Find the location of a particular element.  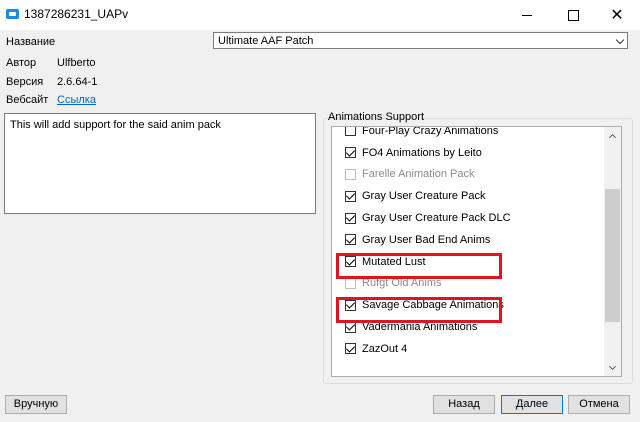

scroll-down-button is located at coordinates (612, 367).